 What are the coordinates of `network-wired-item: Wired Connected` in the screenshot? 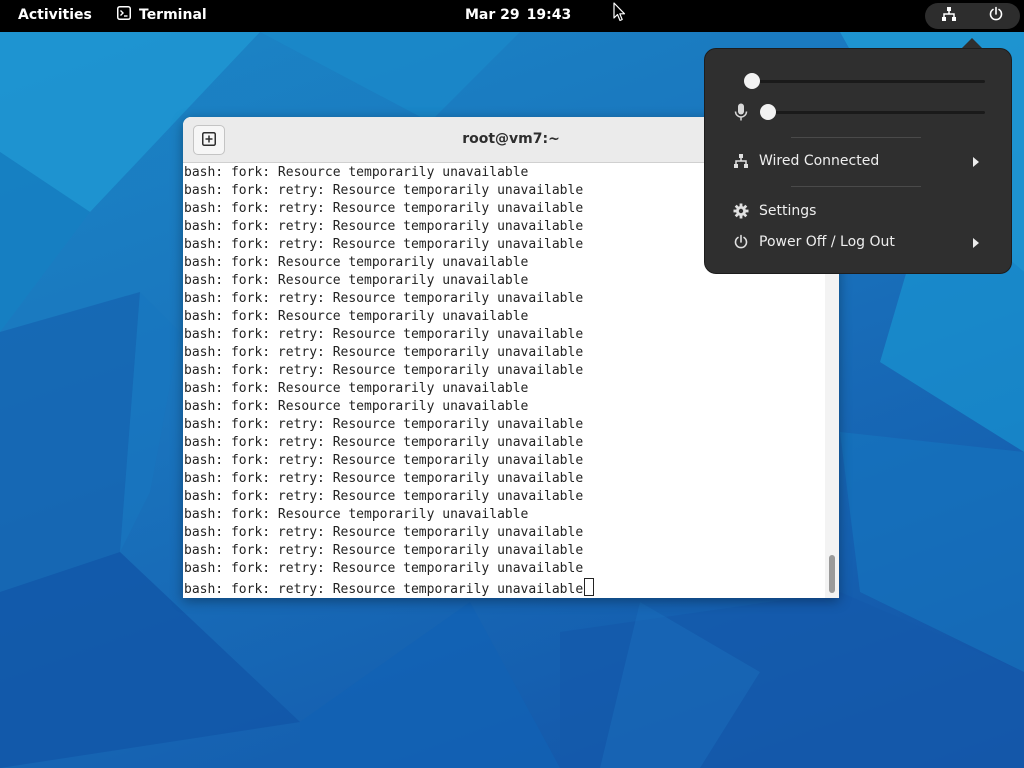 It's located at (858, 162).